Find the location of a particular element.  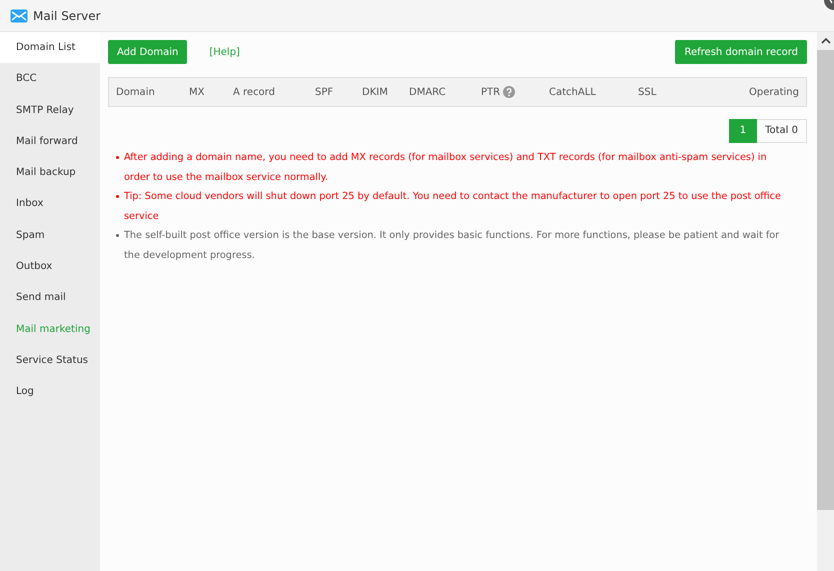

envelope-icon is located at coordinates (19, 15).